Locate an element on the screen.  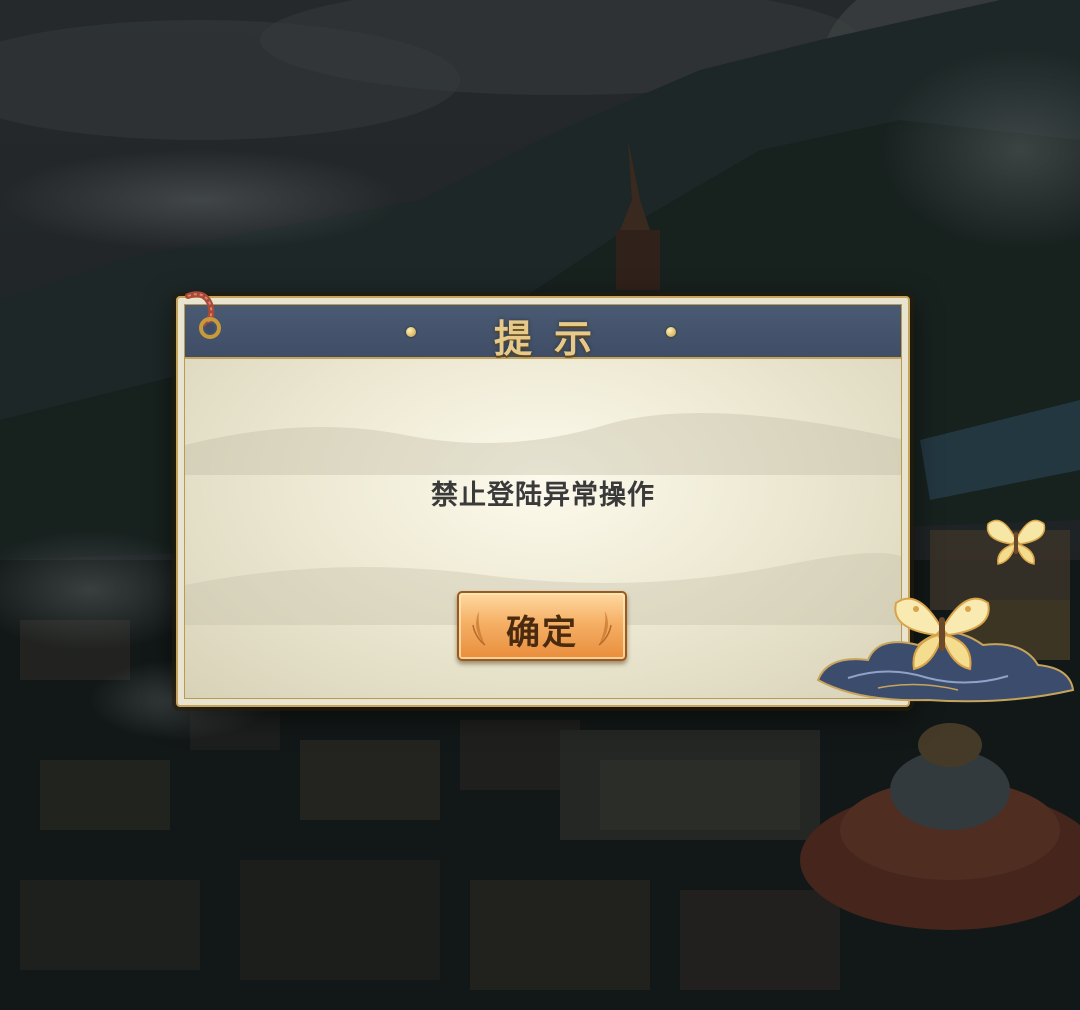
dialog-header: 提示 is located at coordinates (543, 333).